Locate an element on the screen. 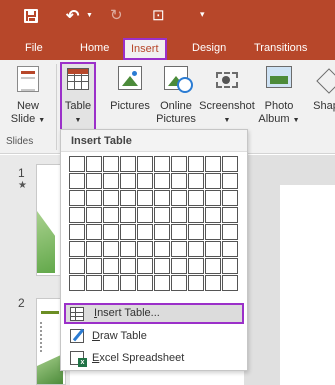 The width and height of the screenshot is (335, 385). tab-file: File is located at coordinates (34, 48).